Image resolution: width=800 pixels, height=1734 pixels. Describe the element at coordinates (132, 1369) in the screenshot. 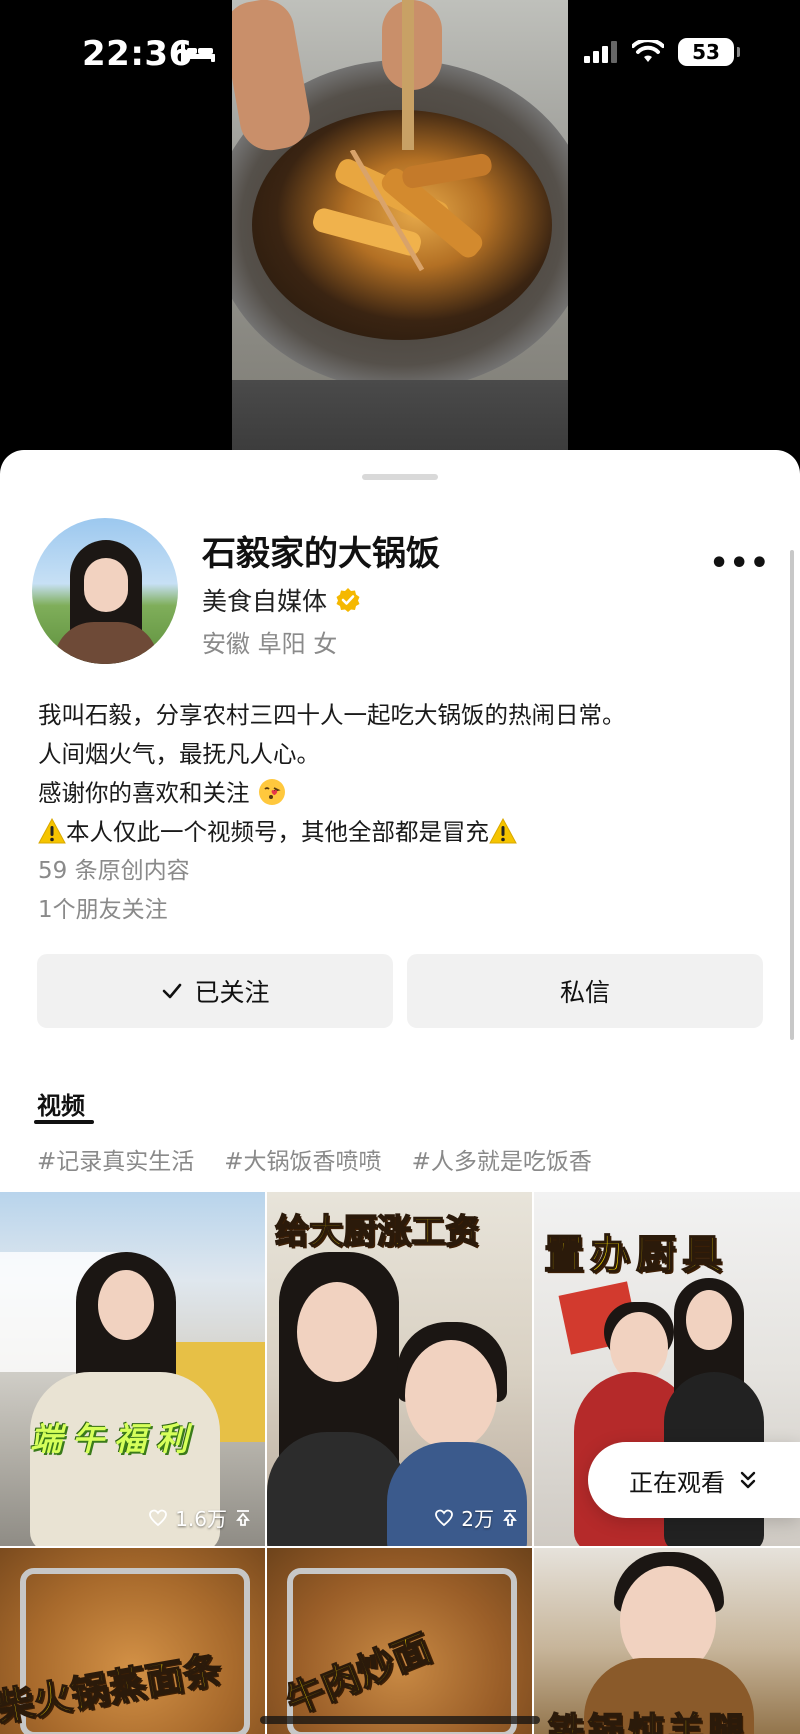

I see `video-thumbnail: 端午福利 1.6万` at that location.